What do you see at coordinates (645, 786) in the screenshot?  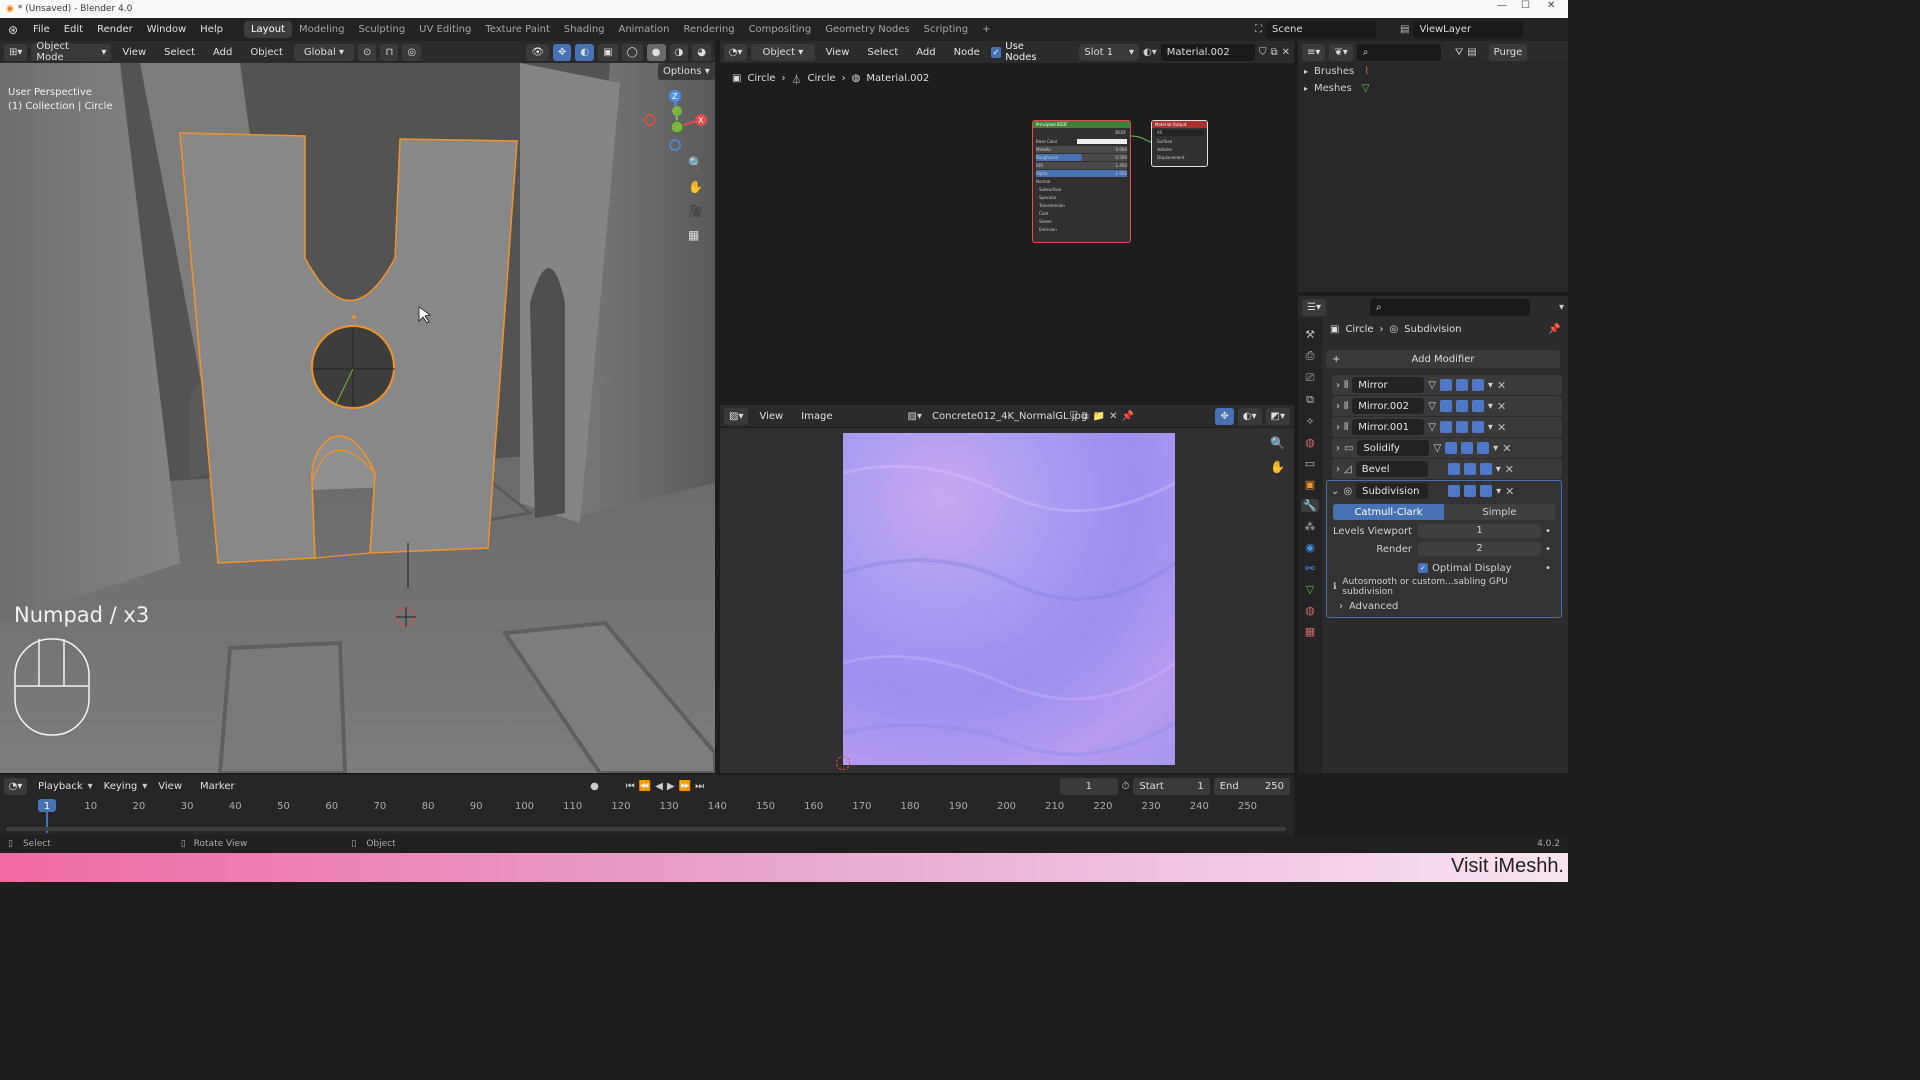 I see `jump-keyframe-back-icon: ⏪` at bounding box center [645, 786].